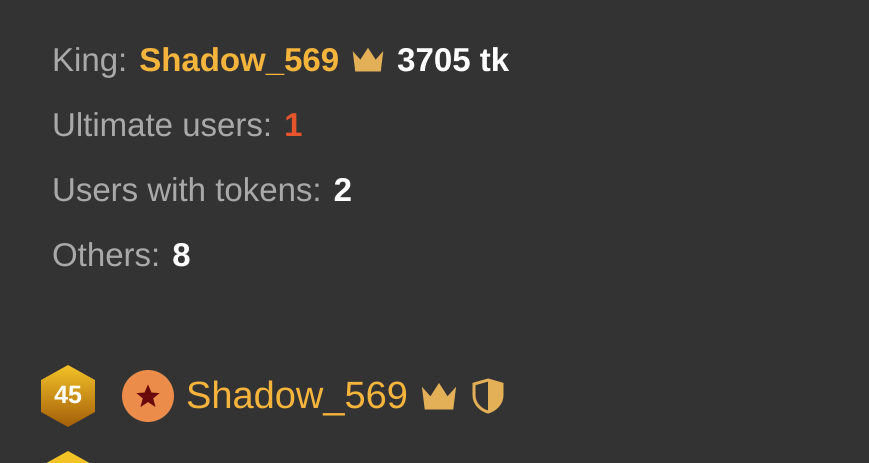  What do you see at coordinates (90, 60) in the screenshot?
I see `stat-label: King:` at bounding box center [90, 60].